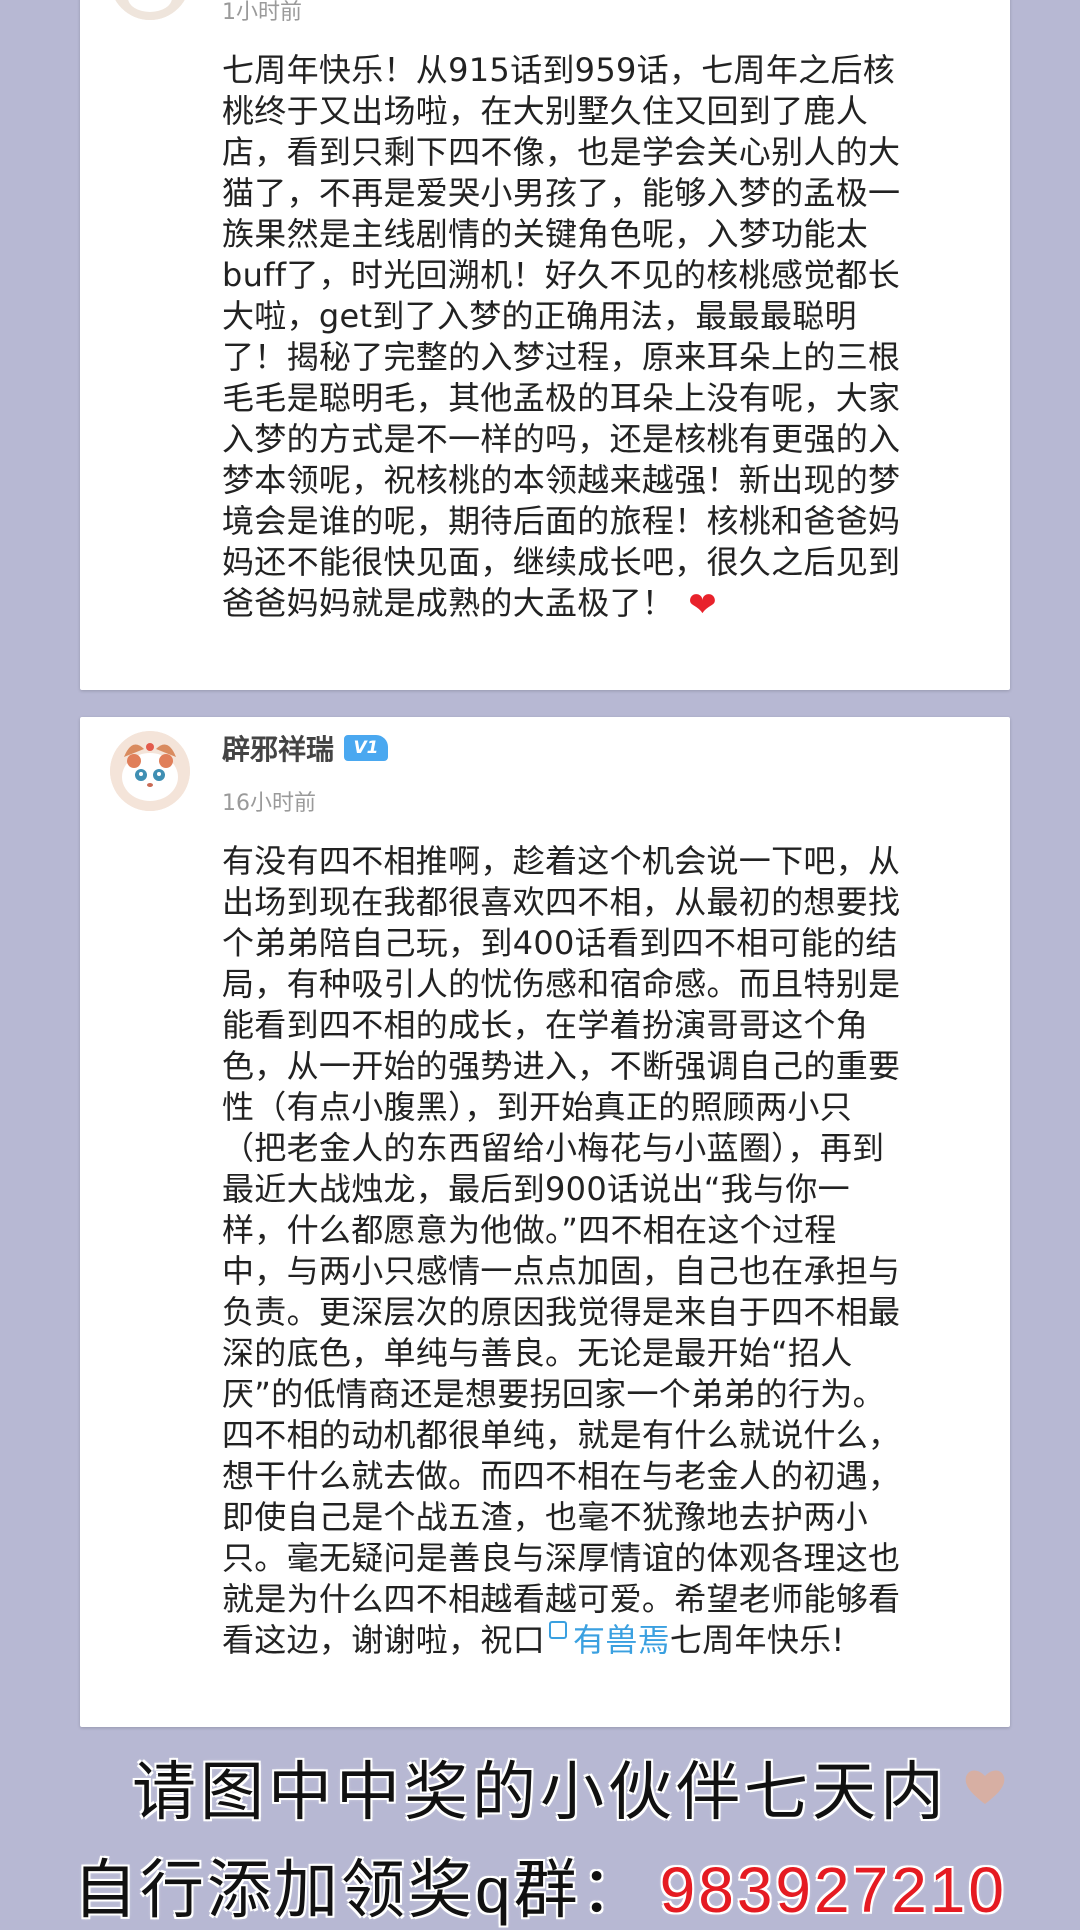 Image resolution: width=1080 pixels, height=1930 pixels. I want to click on promo-line-1: 请图中中奖的小伙伴七天内, so click(540, 1792).